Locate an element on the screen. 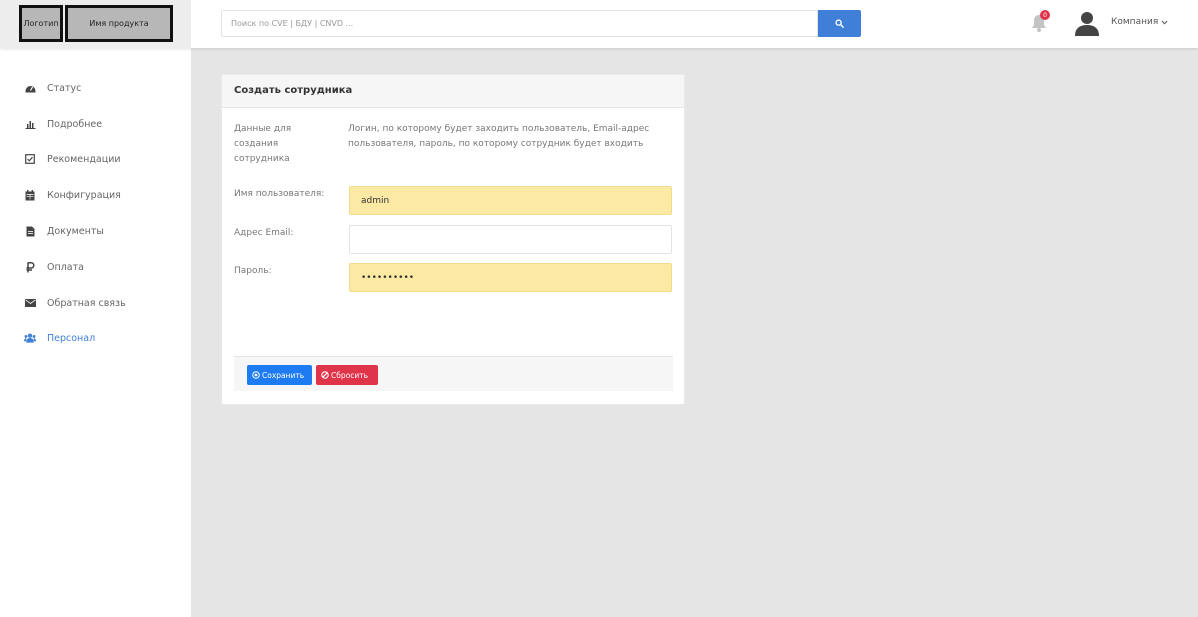 The width and height of the screenshot is (1198, 617). description-label: Данные для создания сотрудника is located at coordinates (263, 144).